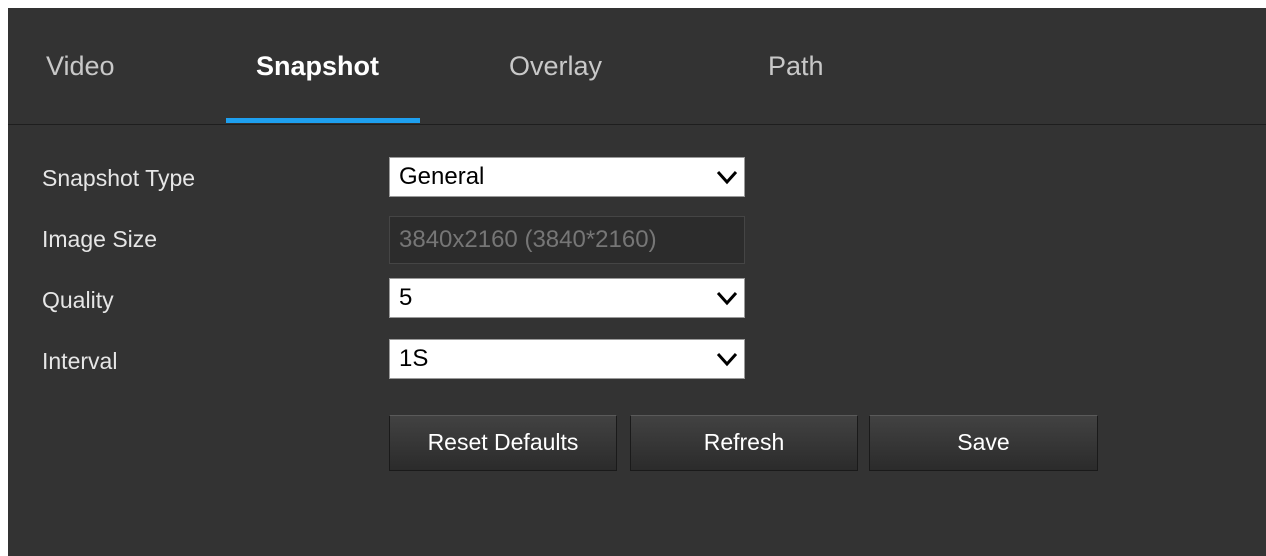 The image size is (1266, 556). Describe the element at coordinates (442, 176) in the screenshot. I see `snapshot-type-value: General` at that location.